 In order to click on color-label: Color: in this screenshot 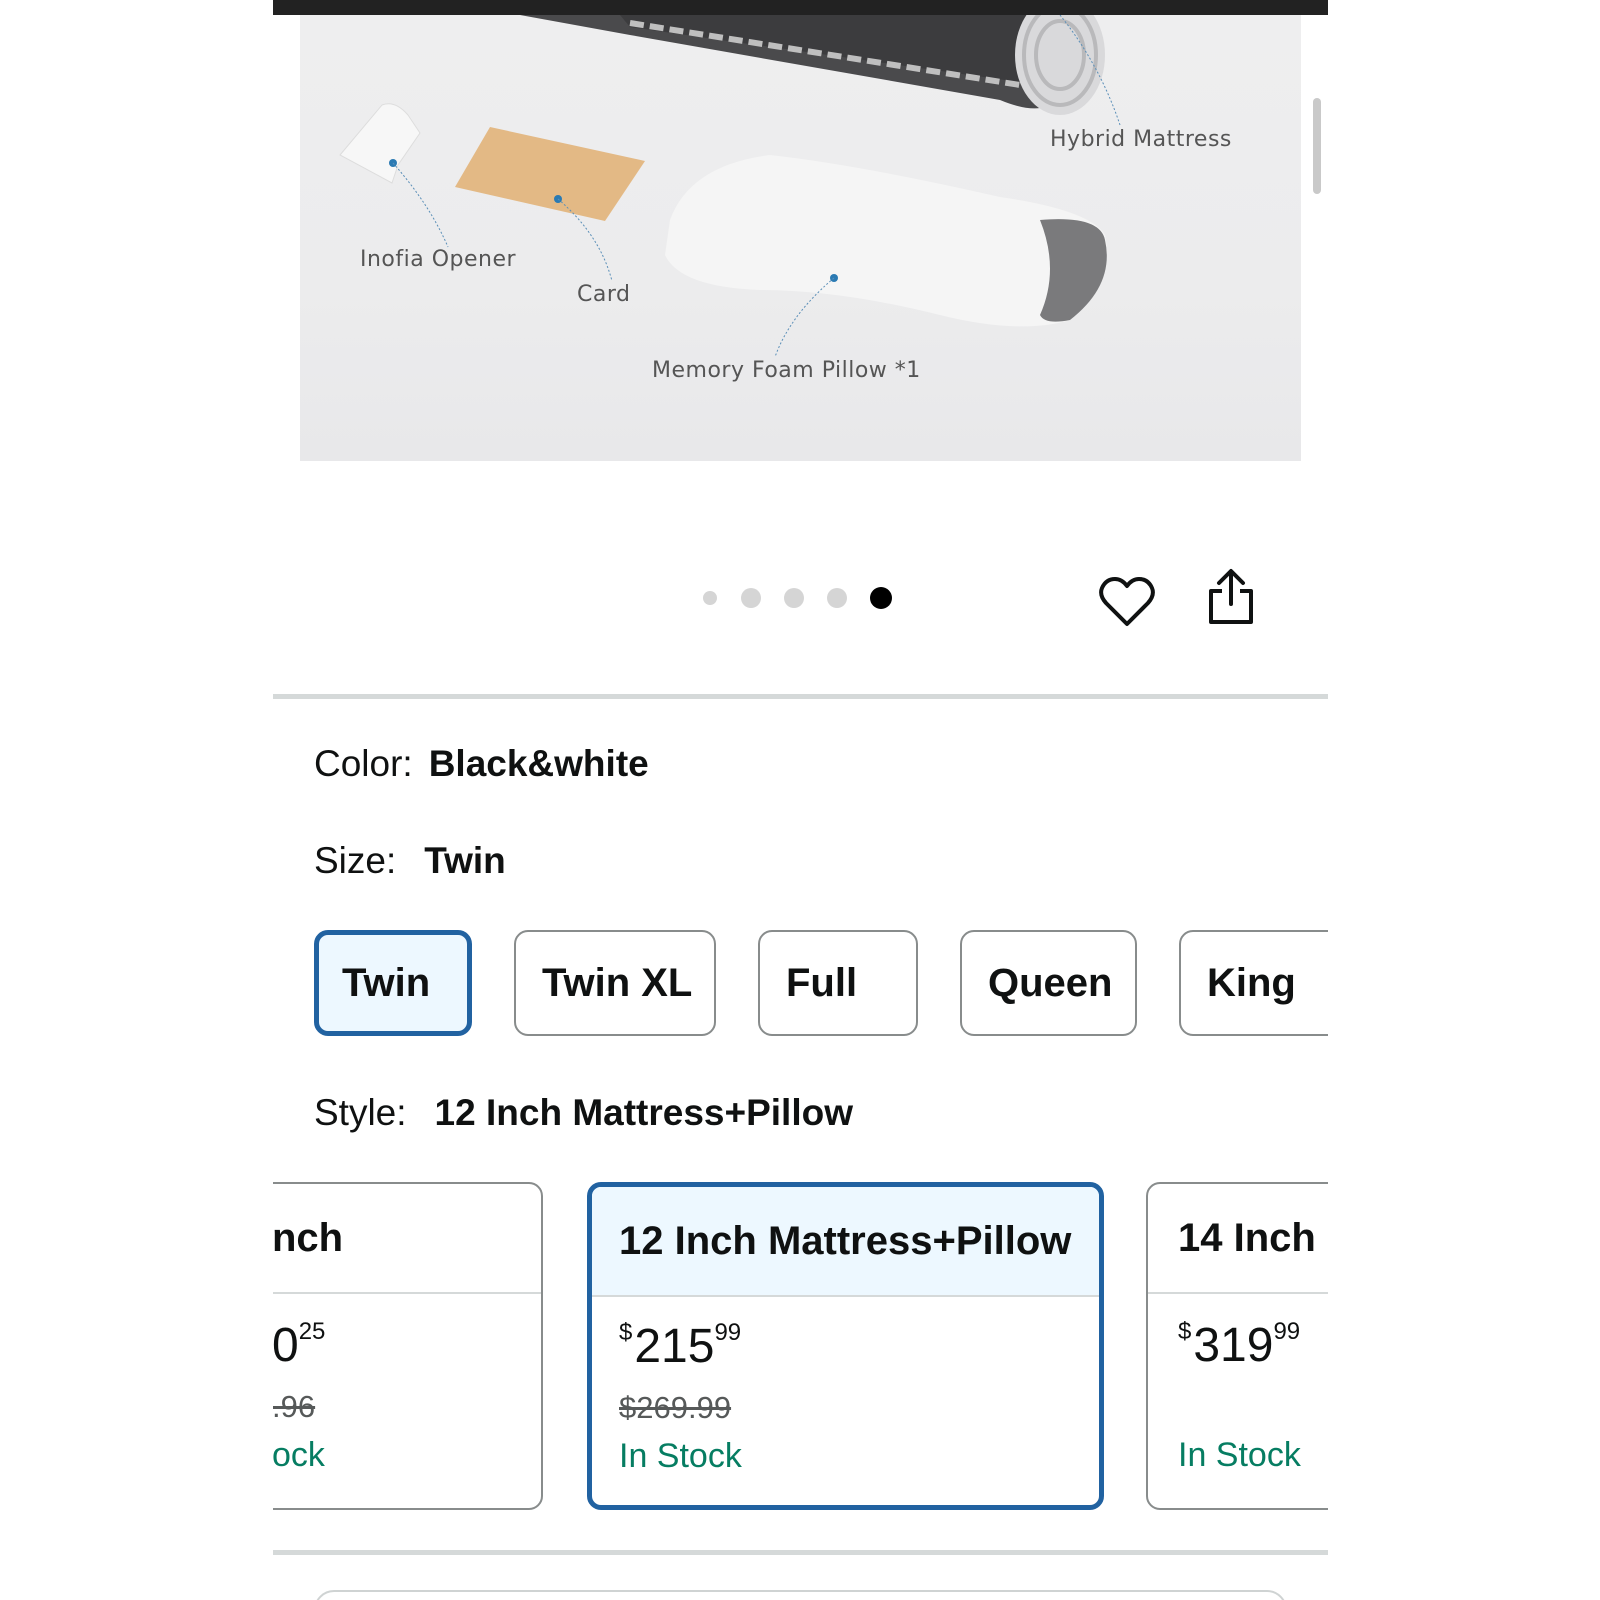, I will do `click(363, 763)`.